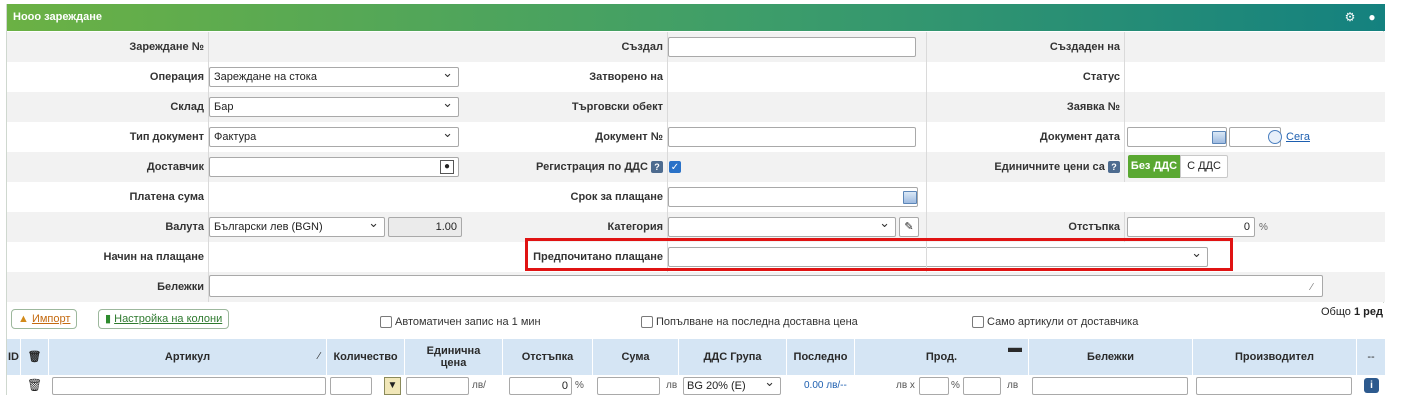 The height and width of the screenshot is (395, 1401). I want to click on sazdaden-na-label: Създаден на, so click(1084, 47).